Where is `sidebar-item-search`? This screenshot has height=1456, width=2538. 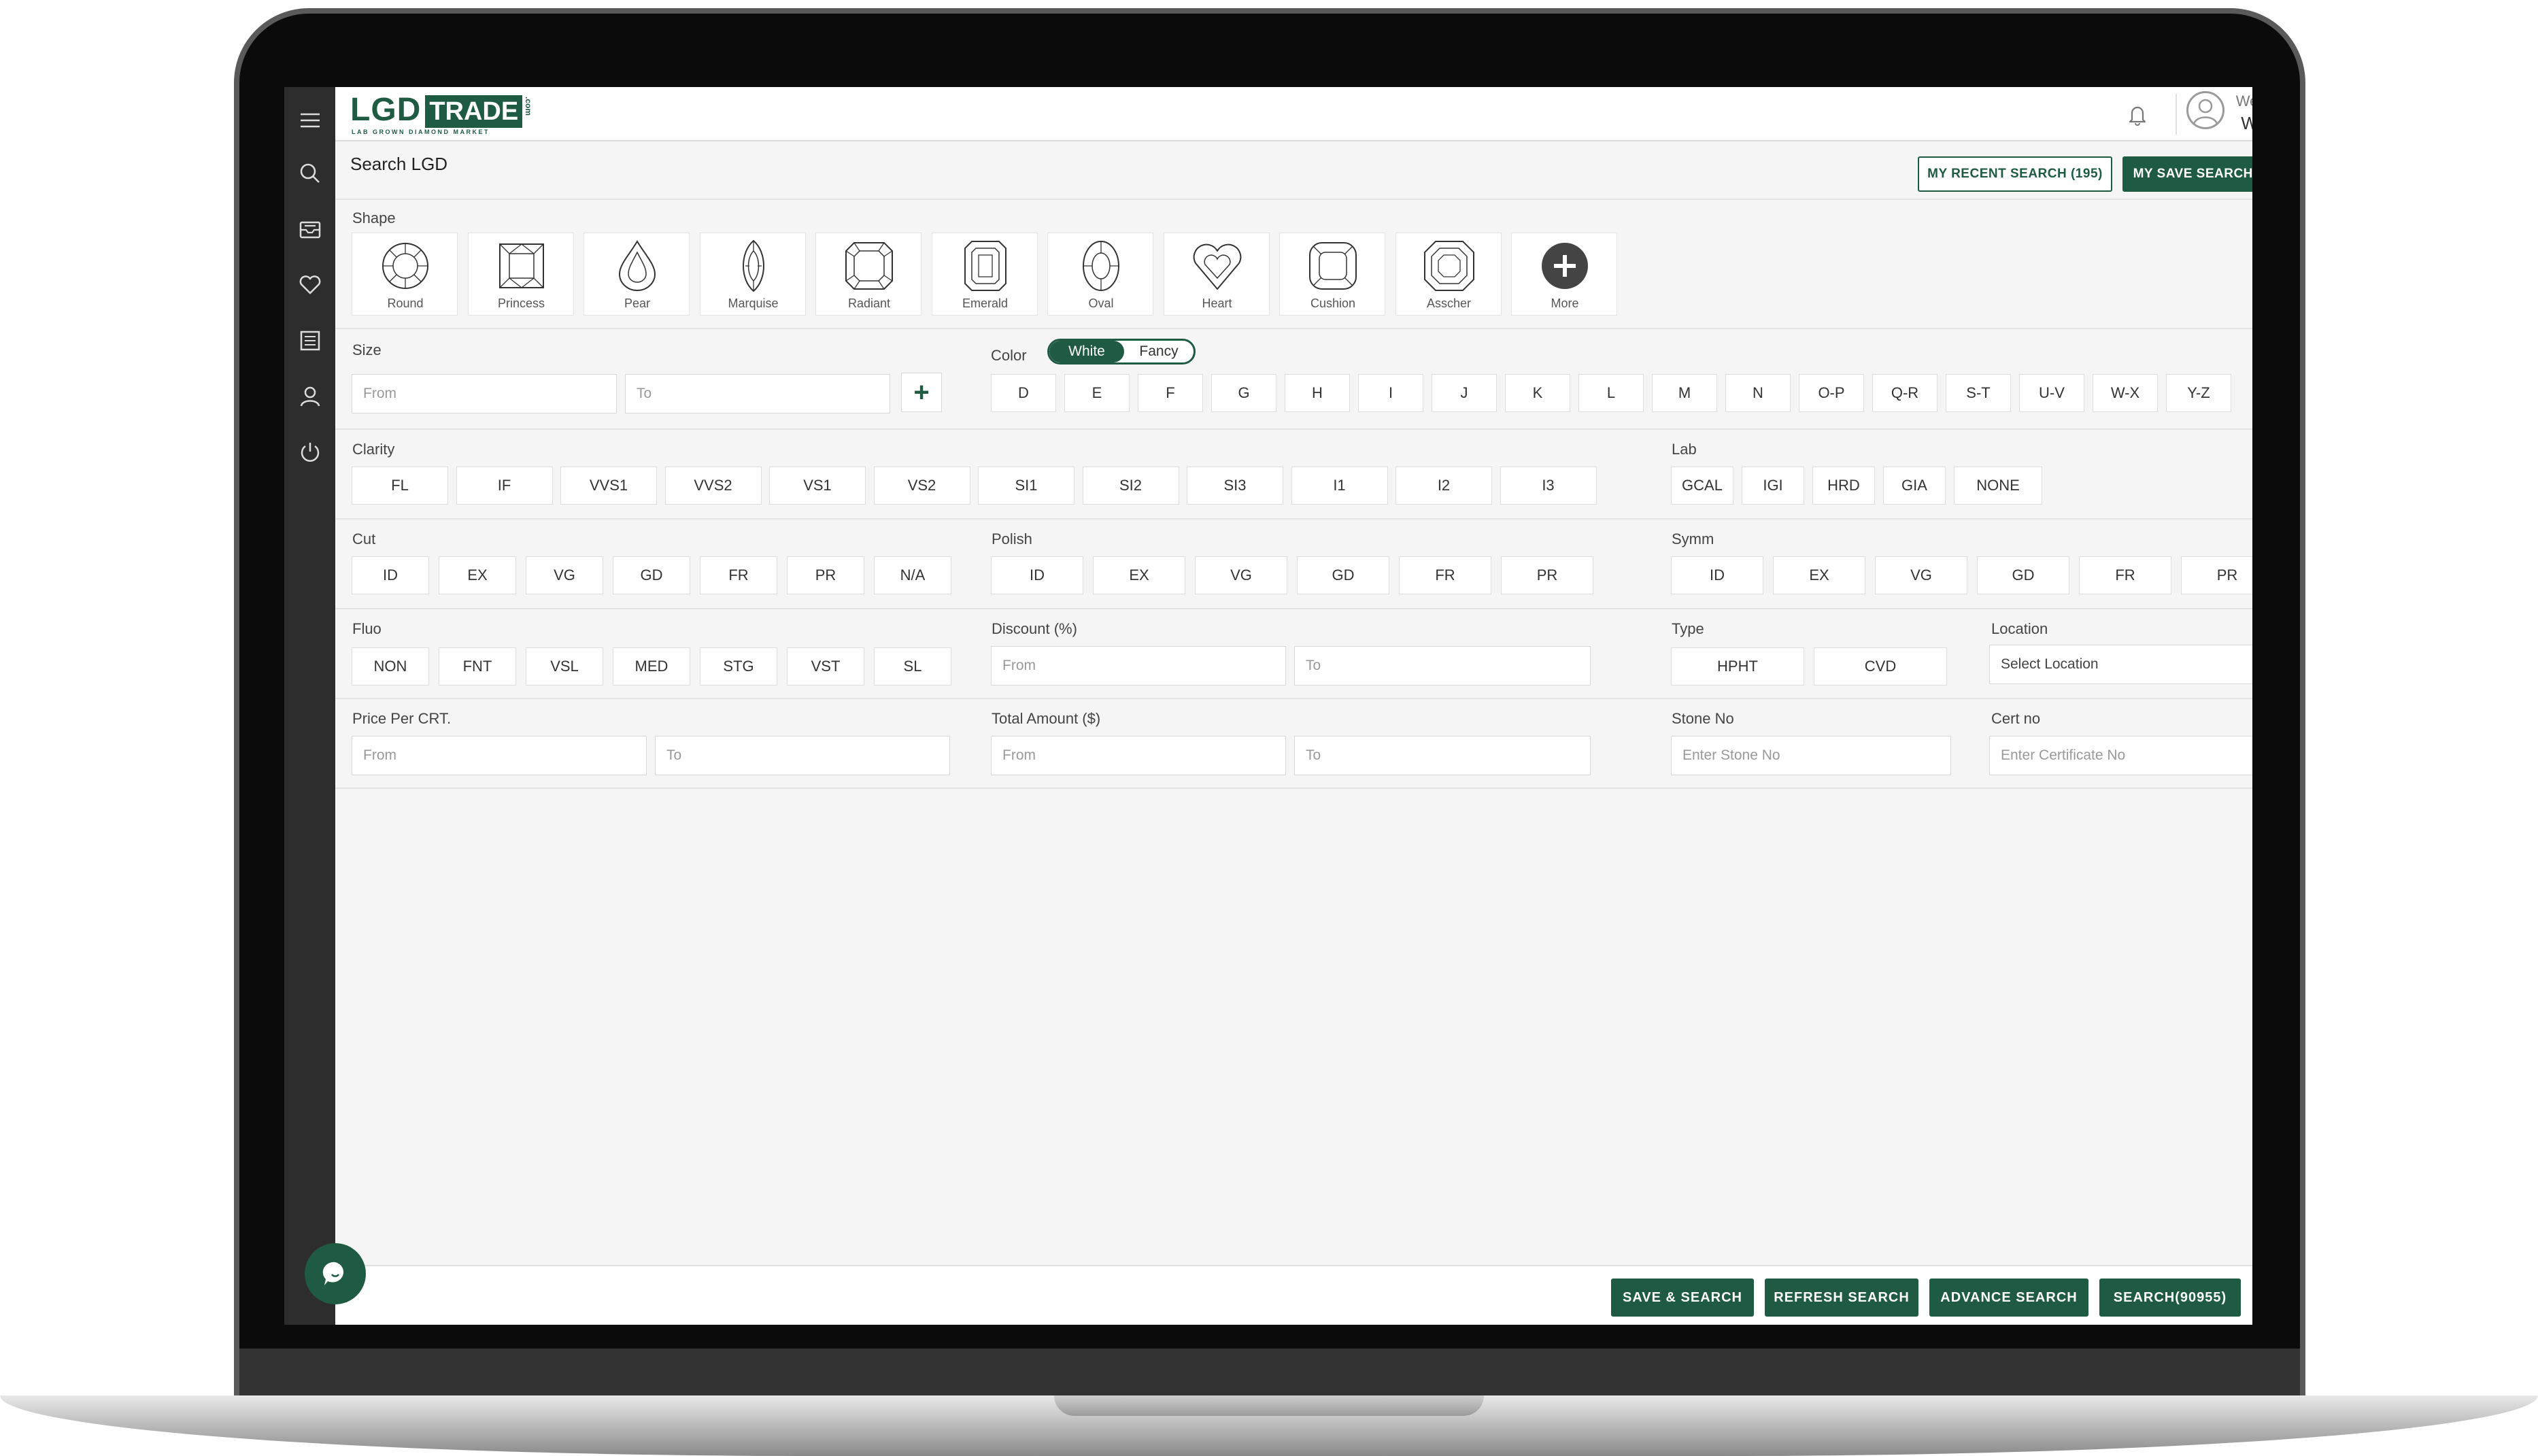 sidebar-item-search is located at coordinates (309, 173).